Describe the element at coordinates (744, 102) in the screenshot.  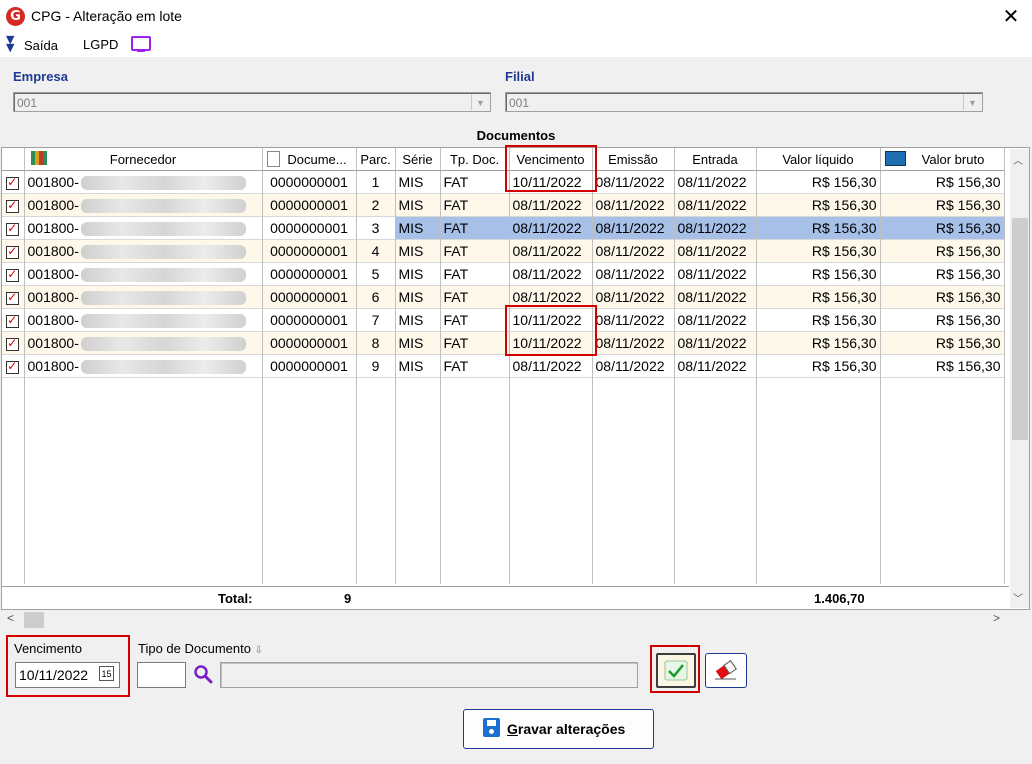
I see `filial-select: 001 ▼` at that location.